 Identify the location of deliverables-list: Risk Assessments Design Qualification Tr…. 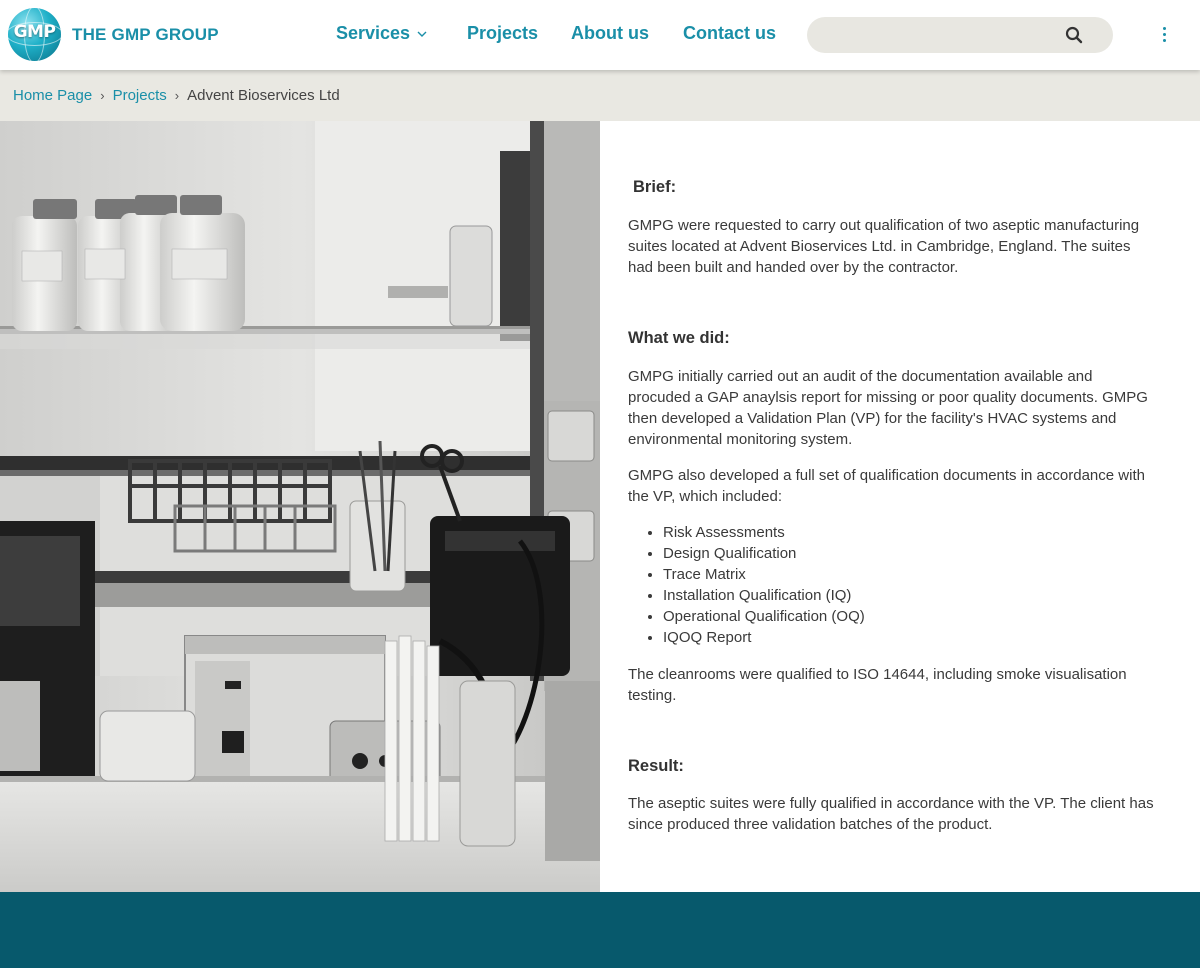
(913, 585).